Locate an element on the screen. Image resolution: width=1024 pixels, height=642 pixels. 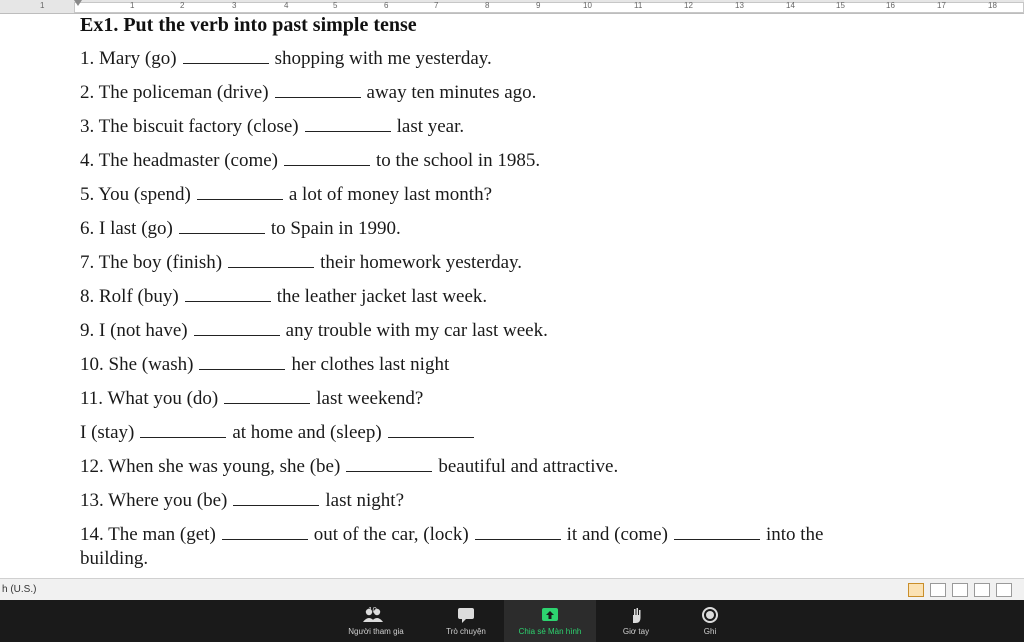
status-bar: h (U.S.) is located at coordinates (512, 589).